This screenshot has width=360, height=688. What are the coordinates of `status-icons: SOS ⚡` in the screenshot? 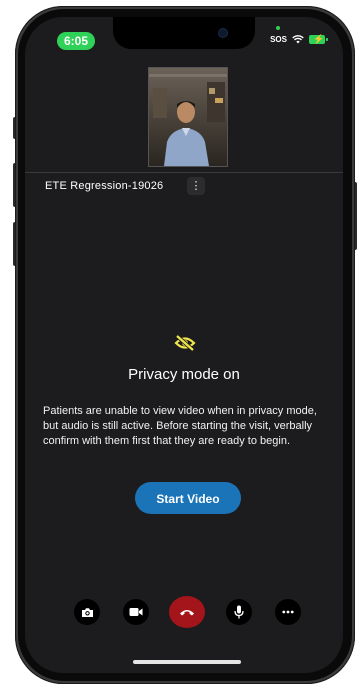 It's located at (299, 39).